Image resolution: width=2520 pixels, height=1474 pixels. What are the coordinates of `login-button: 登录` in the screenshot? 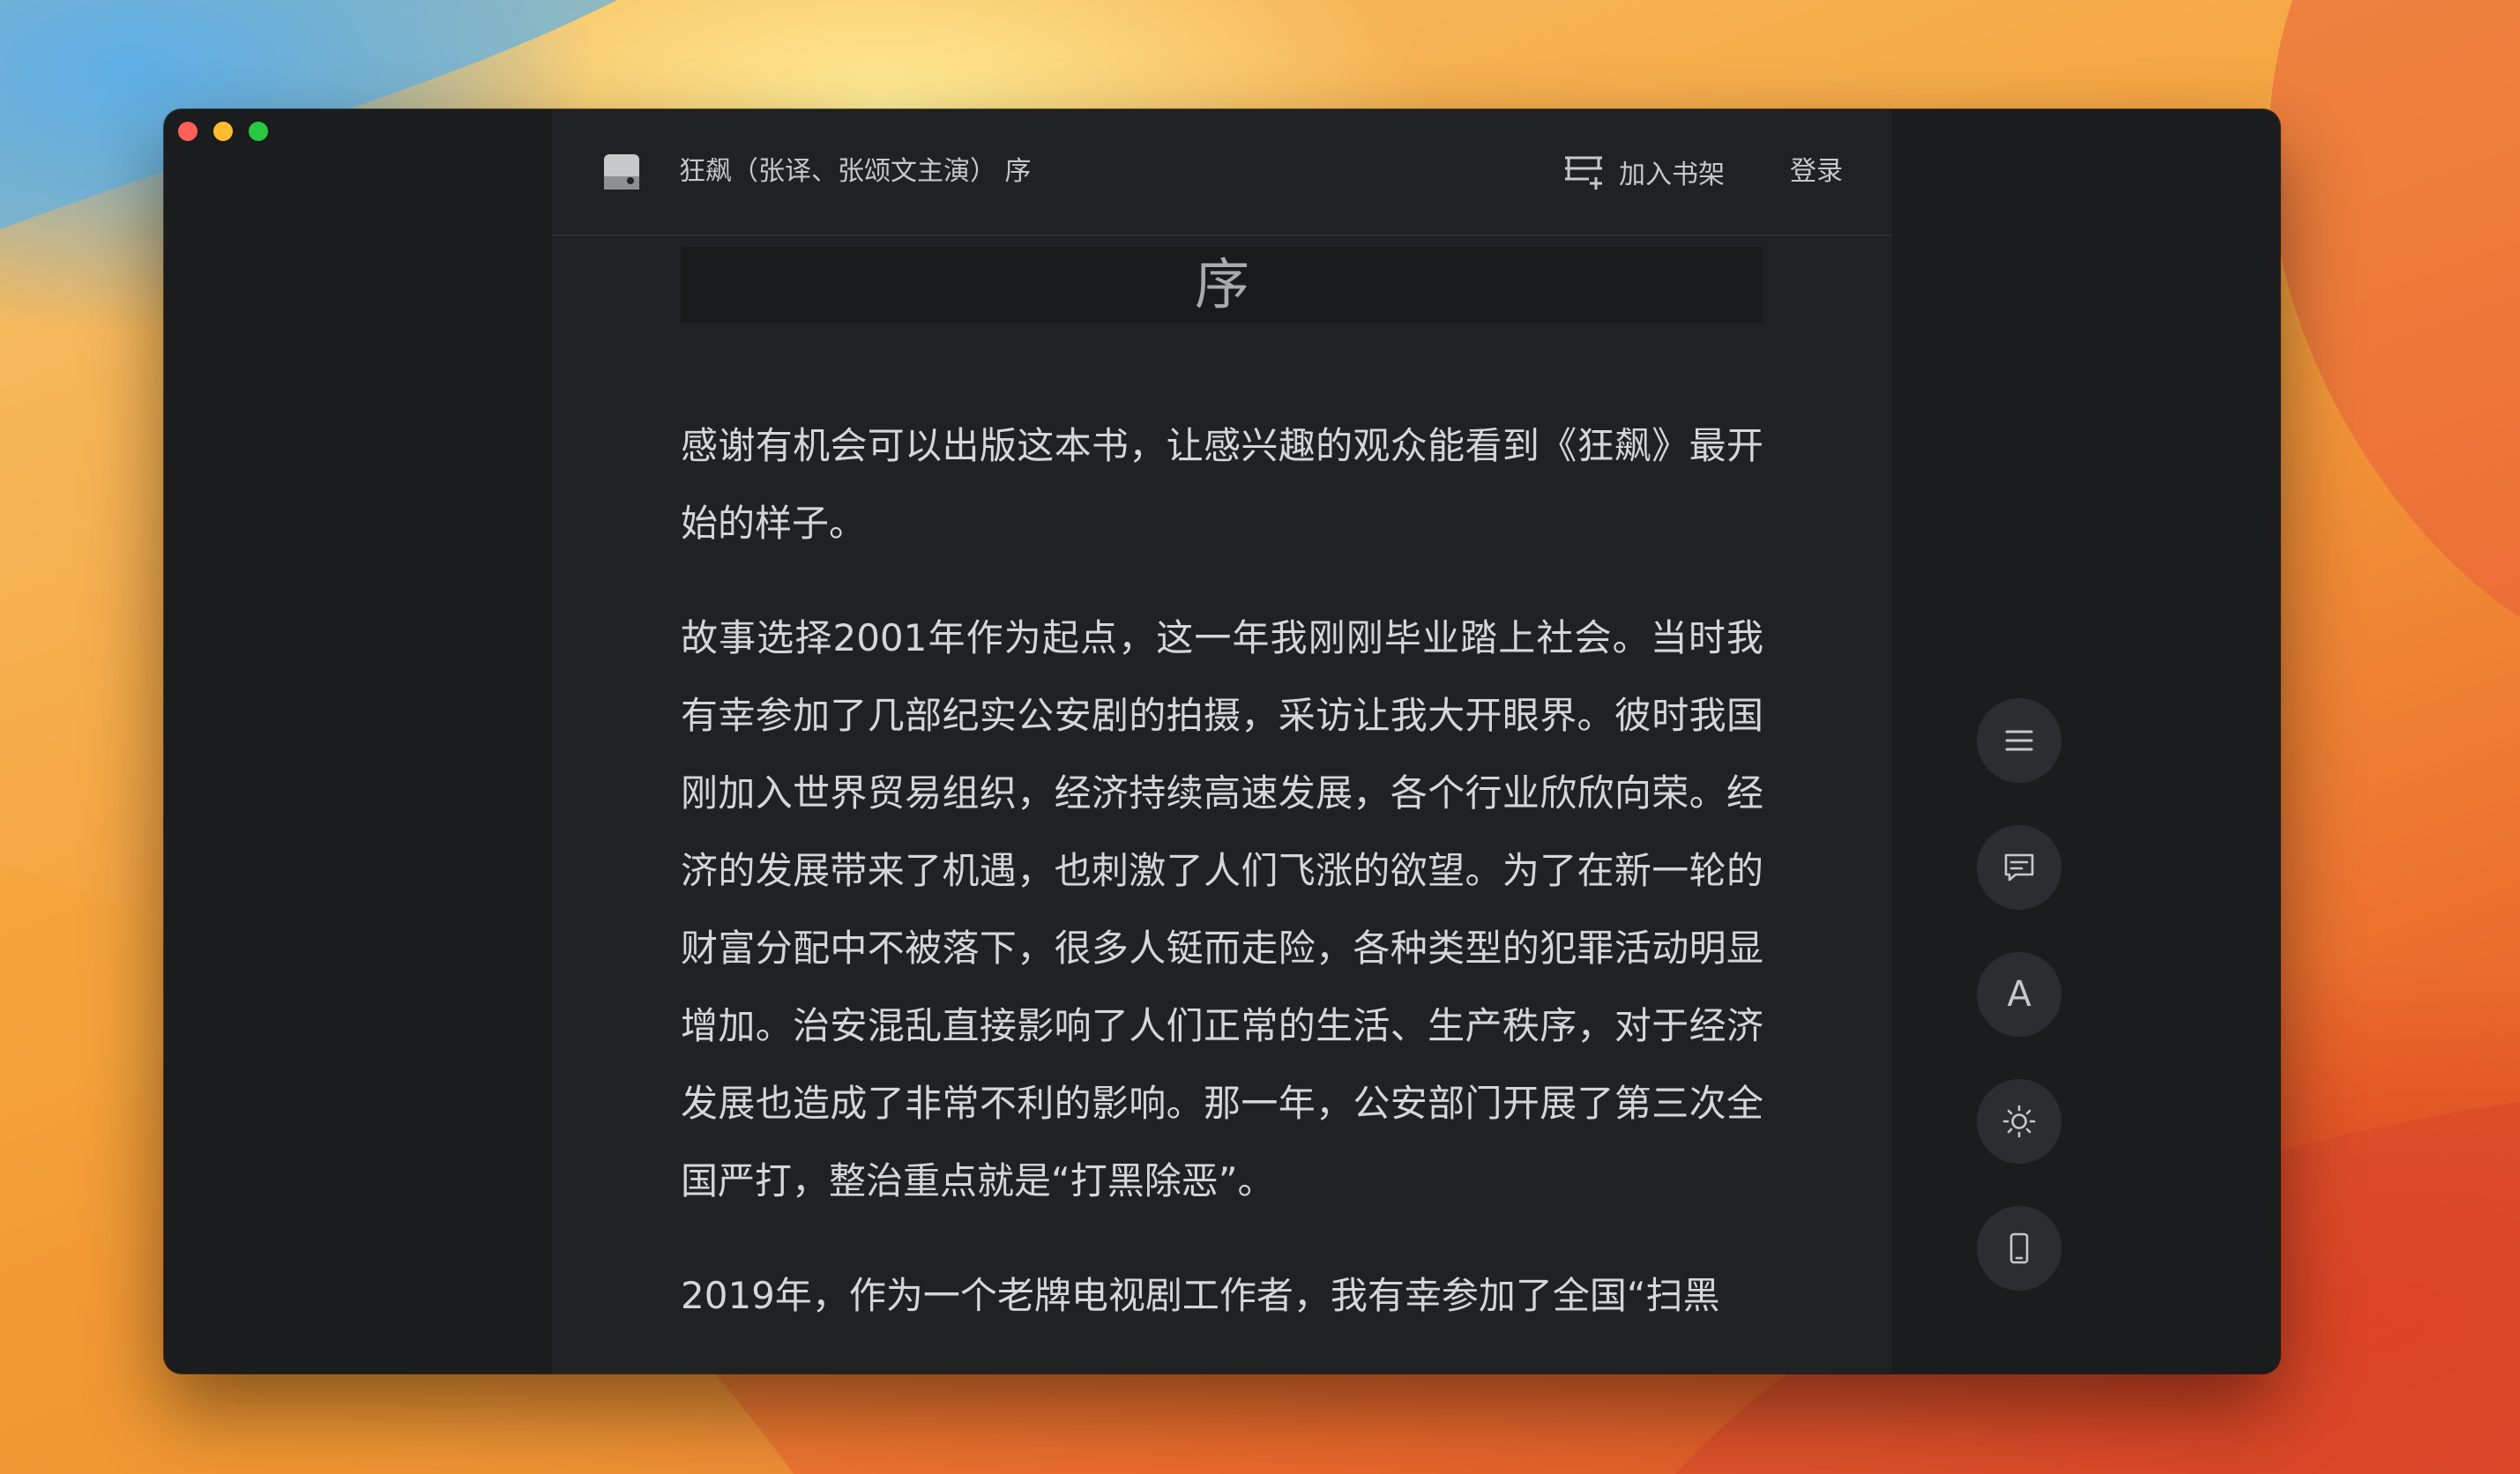 It's located at (1816, 171).